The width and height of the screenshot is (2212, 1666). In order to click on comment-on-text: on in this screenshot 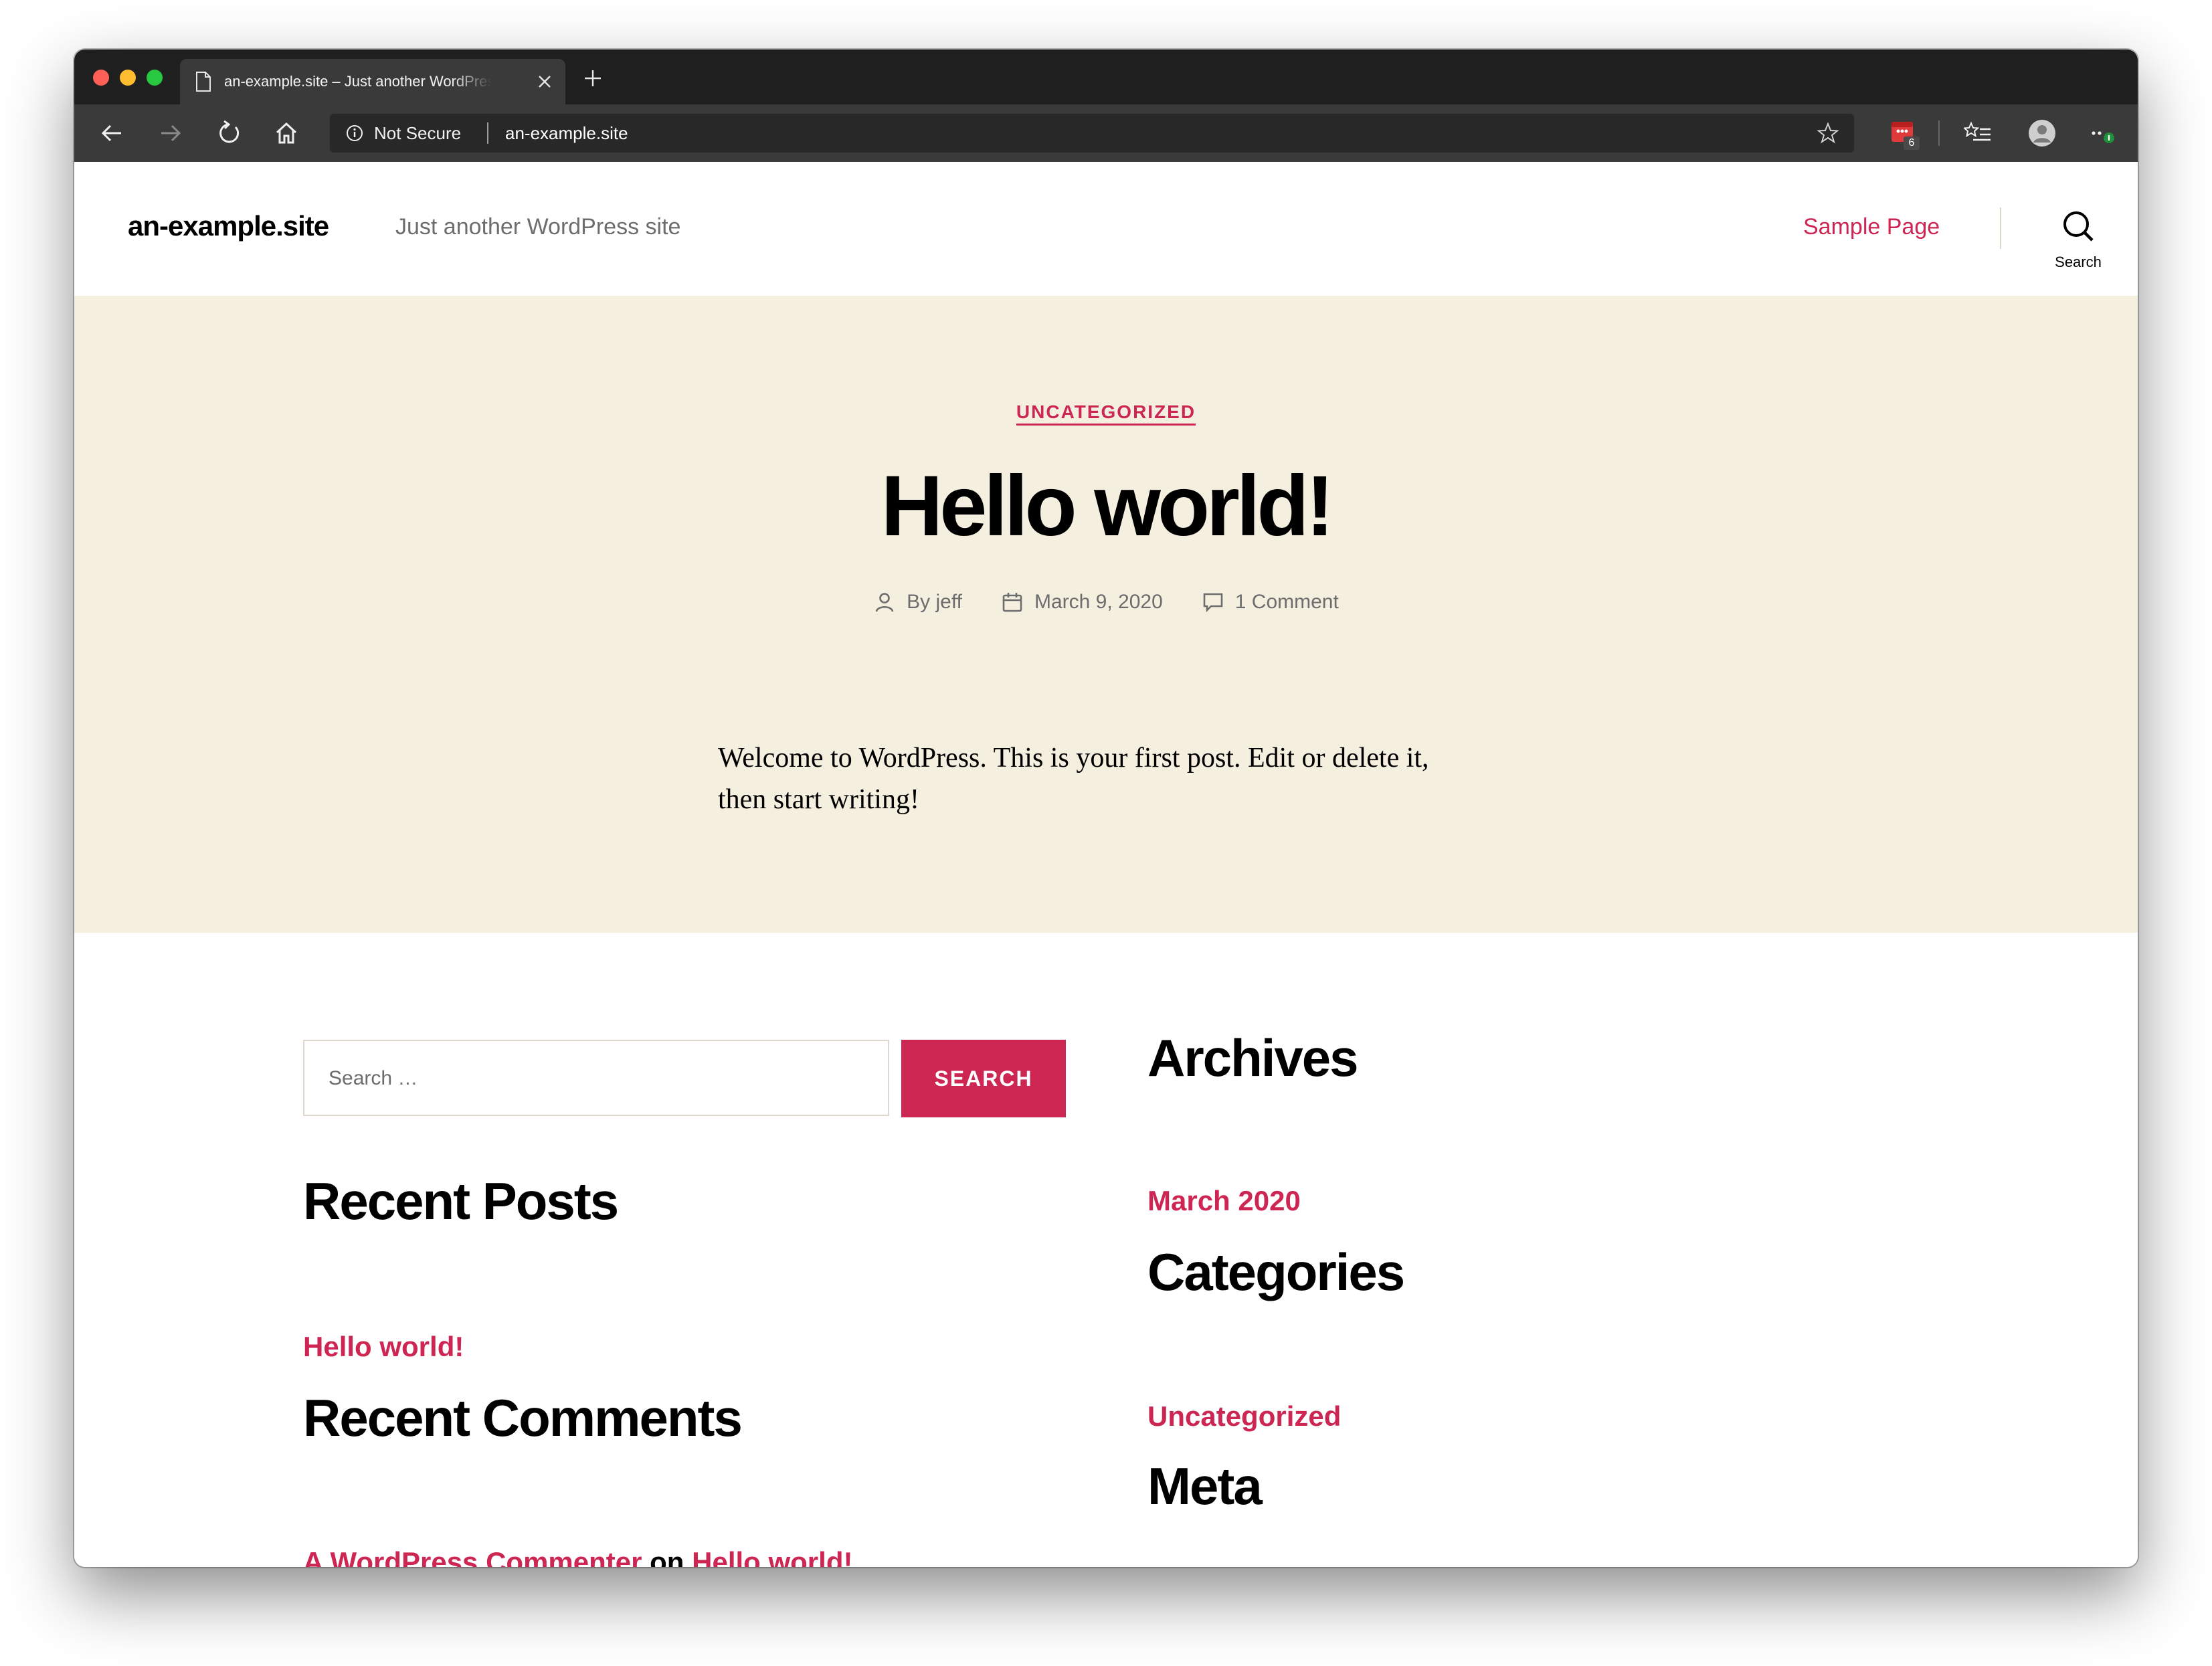, I will do `click(667, 1557)`.